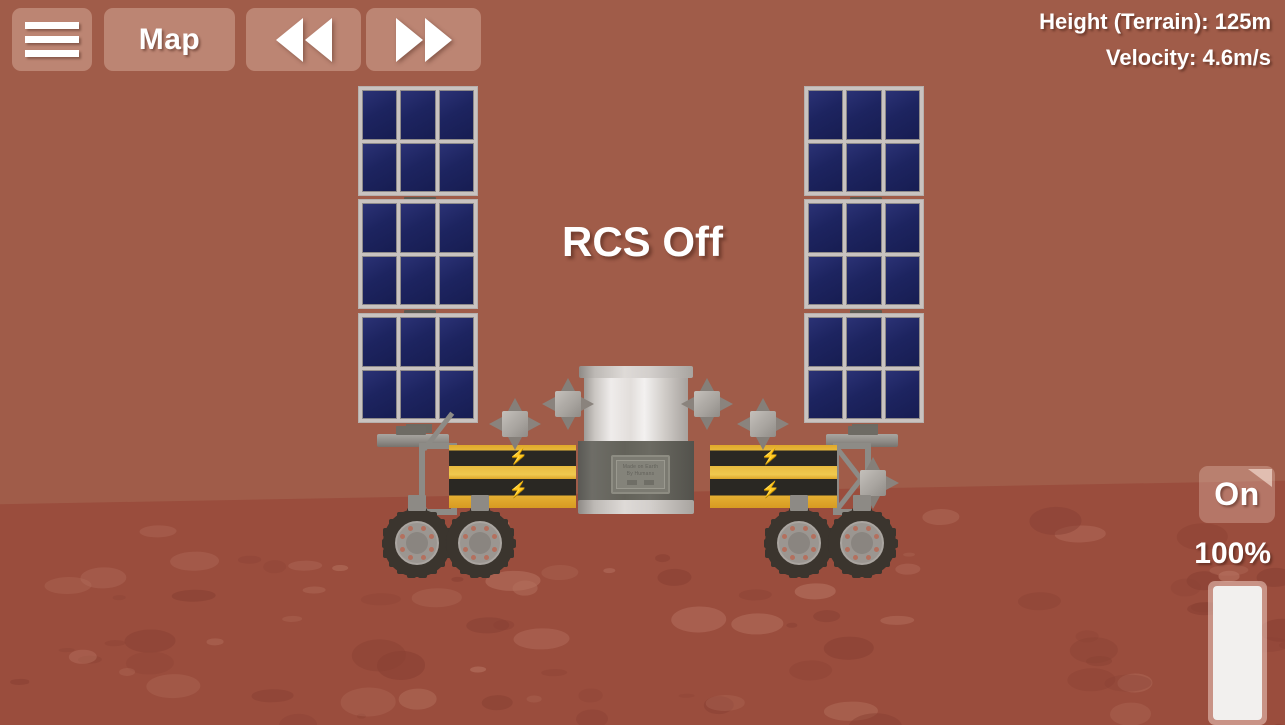 This screenshot has width=1285, height=725. I want to click on rewind-button, so click(303, 39).